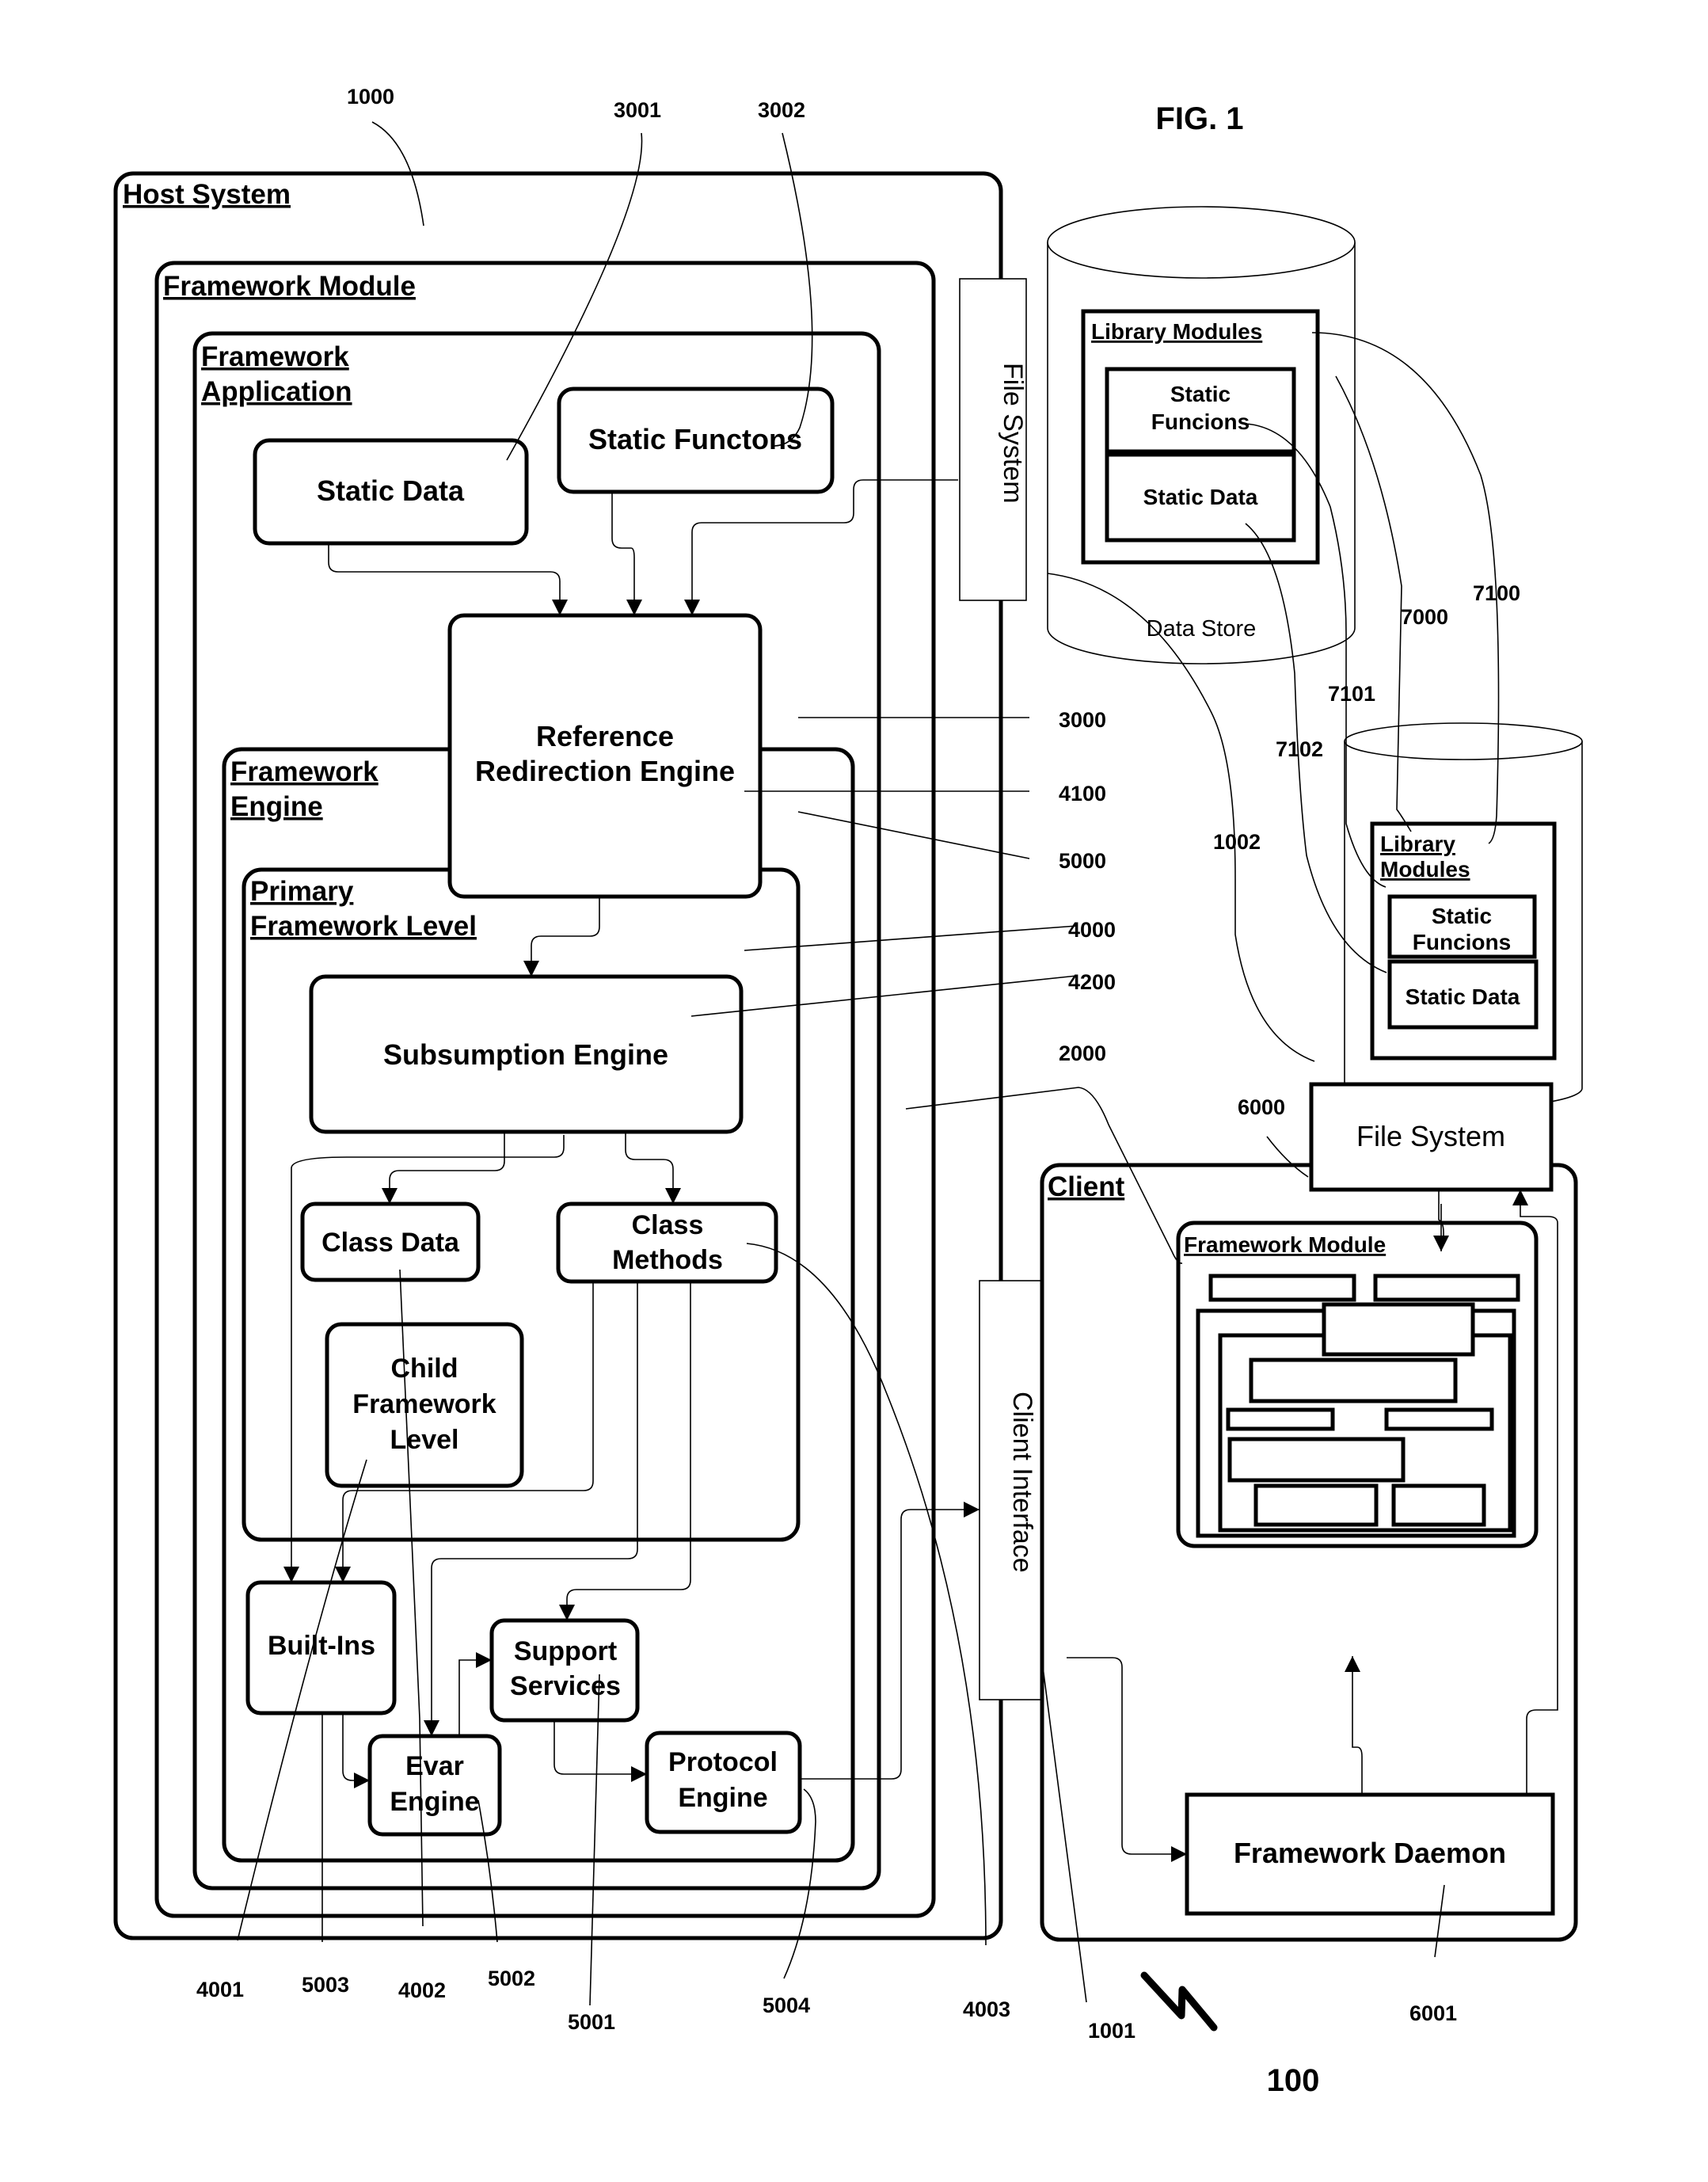 The width and height of the screenshot is (1708, 2182). Describe the element at coordinates (1199, 118) in the screenshot. I see `figure-title: FIG. 1` at that location.